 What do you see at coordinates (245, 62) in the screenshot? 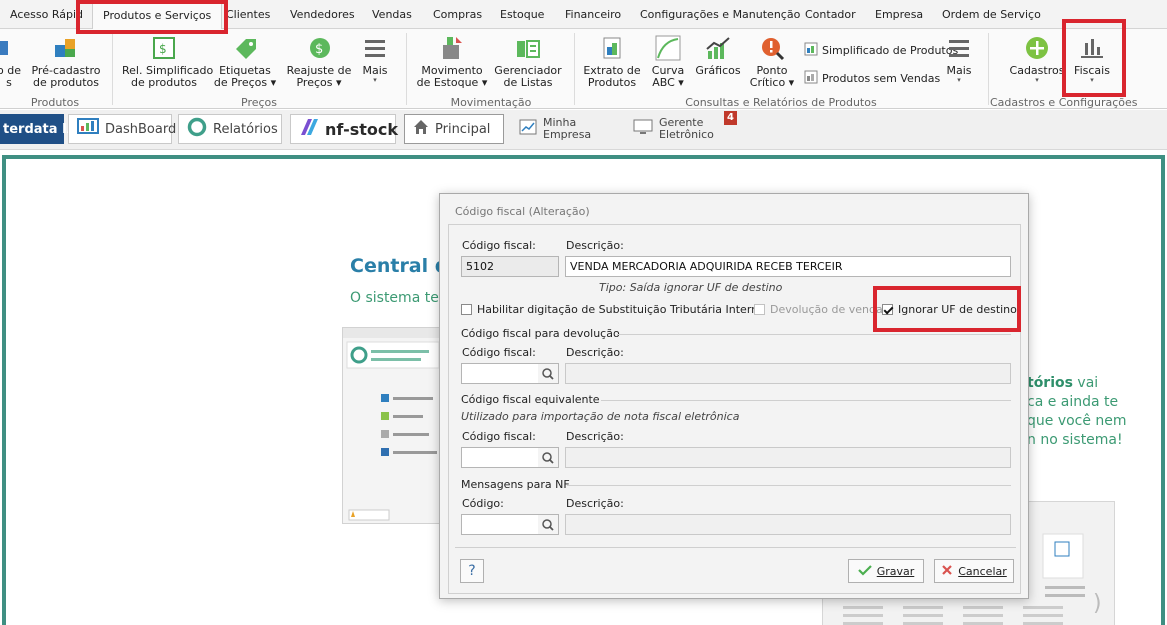
I see `etiquetas-button: Etiquetas de Preços ▾` at bounding box center [245, 62].